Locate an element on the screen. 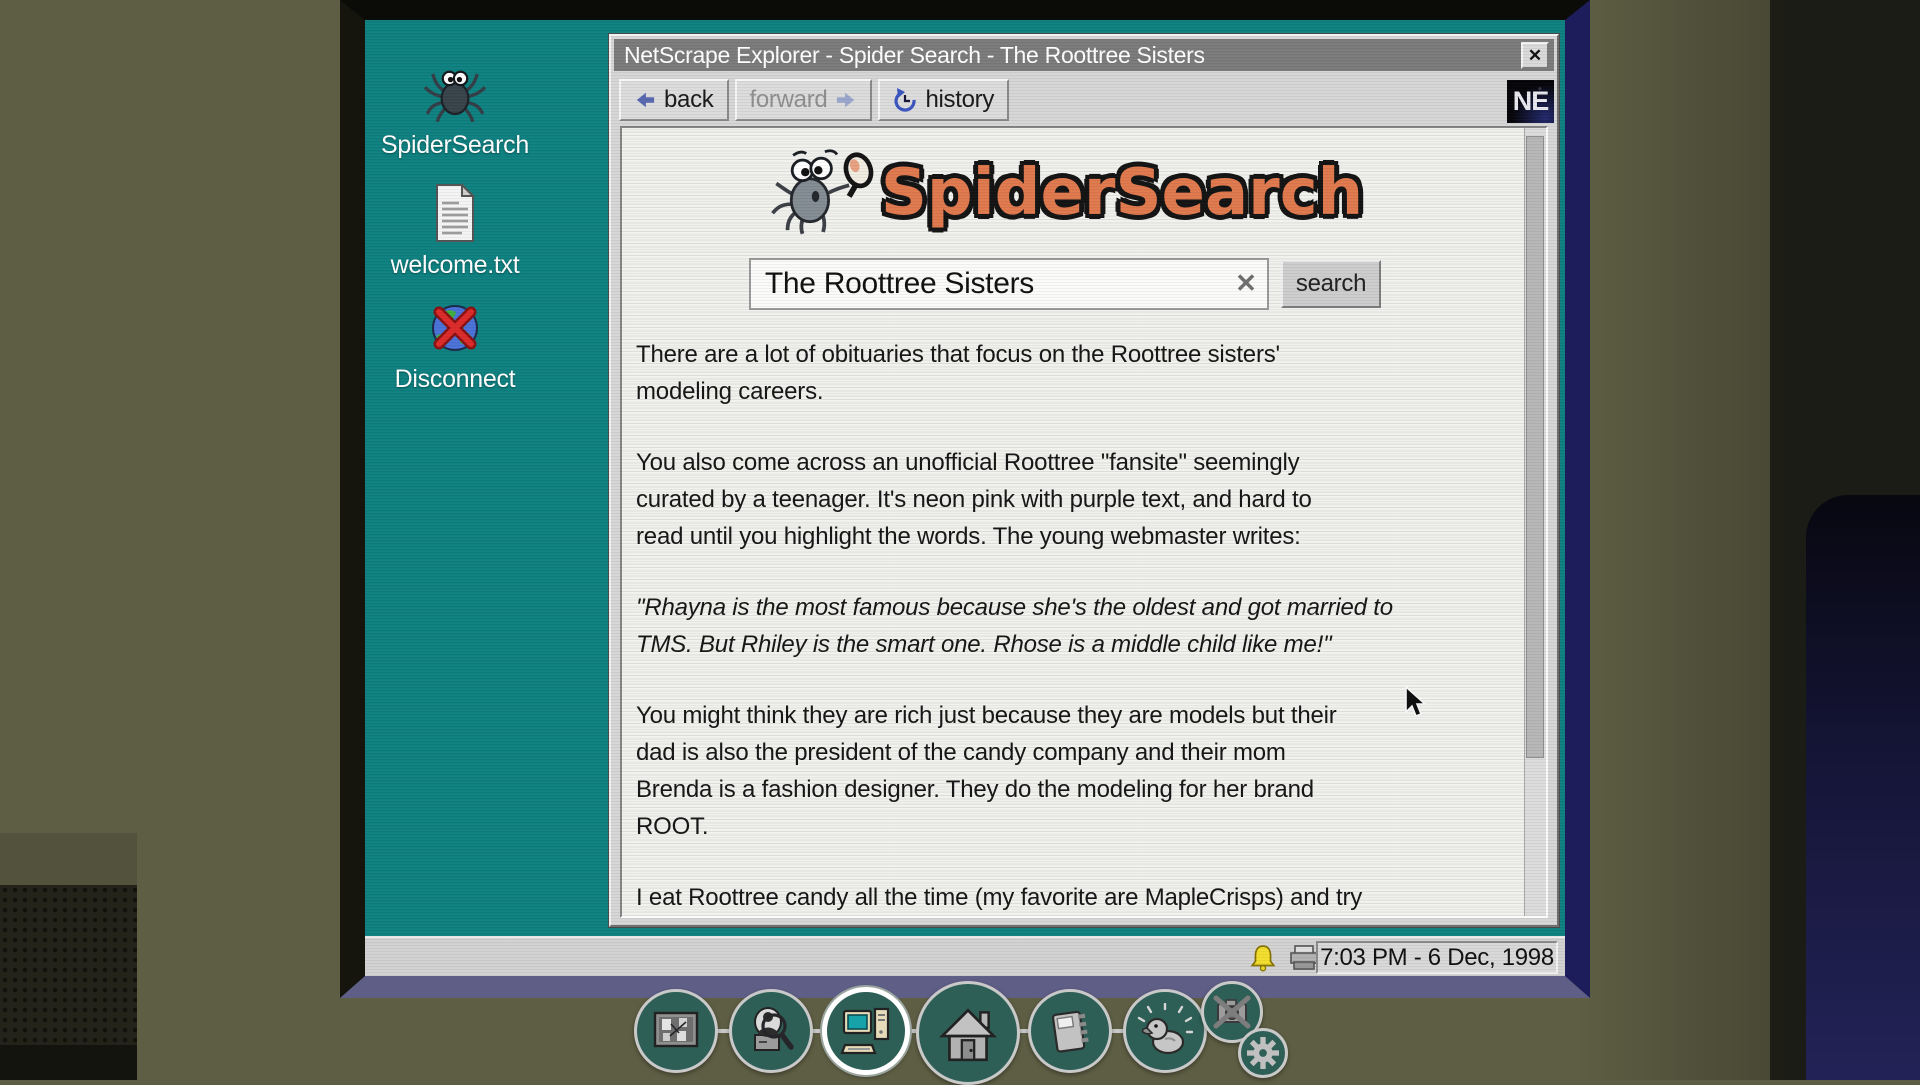 The image size is (1920, 1085). search-button: search is located at coordinates (1331, 284).